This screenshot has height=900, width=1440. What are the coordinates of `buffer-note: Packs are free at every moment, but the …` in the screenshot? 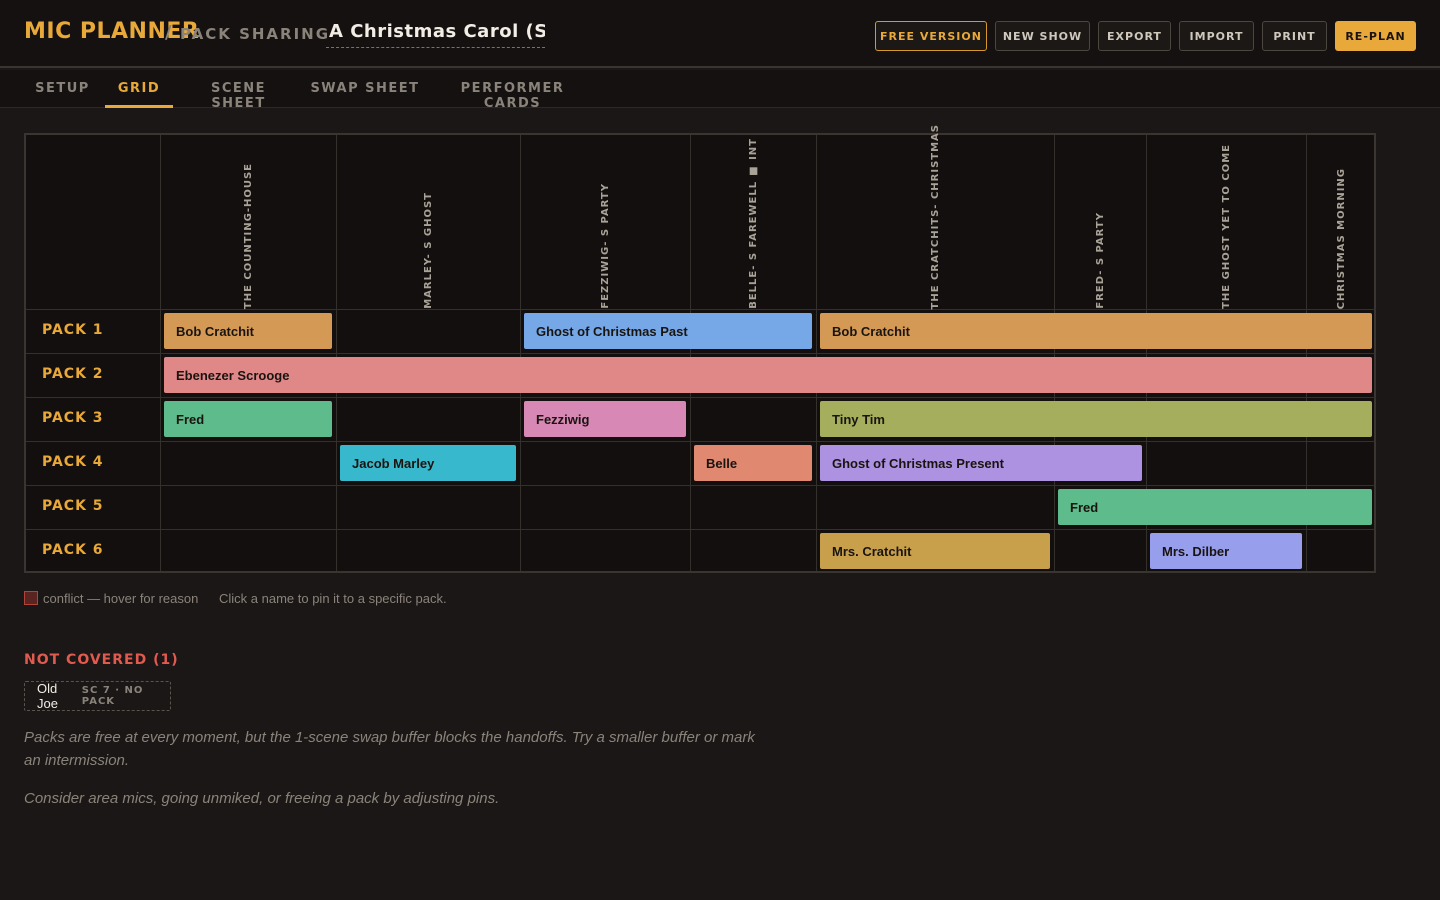 It's located at (389, 749).